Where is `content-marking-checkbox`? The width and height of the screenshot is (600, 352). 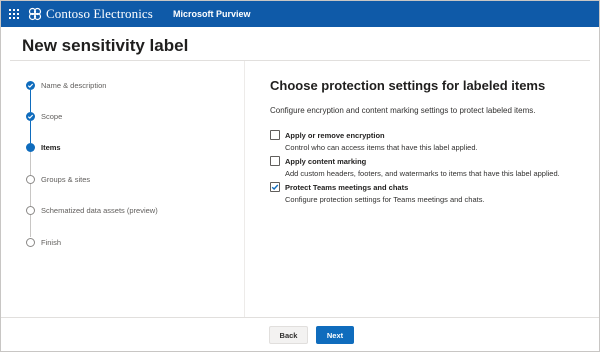 content-marking-checkbox is located at coordinates (275, 161).